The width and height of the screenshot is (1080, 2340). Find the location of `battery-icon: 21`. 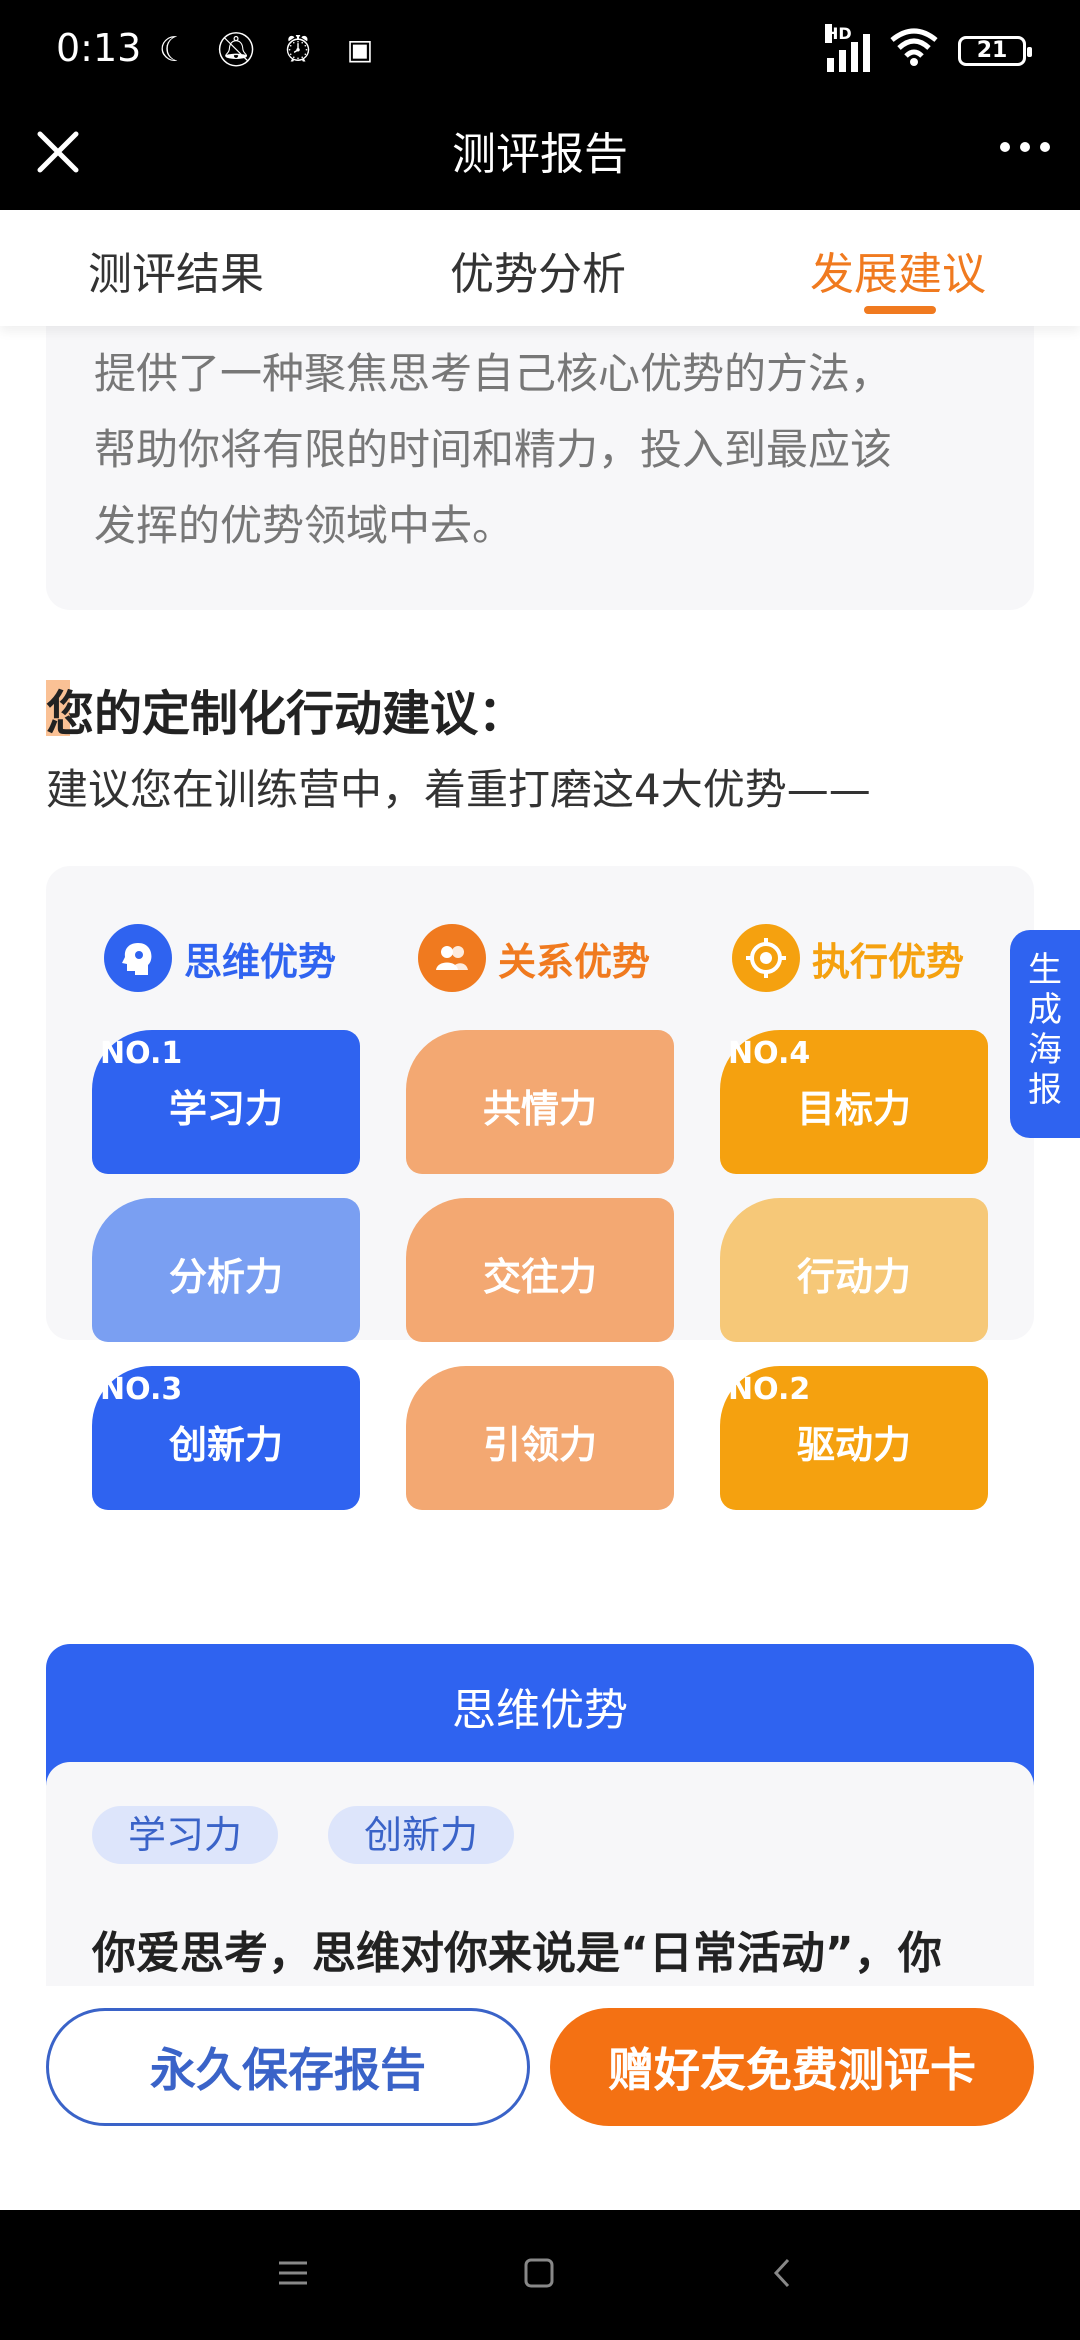

battery-icon: 21 is located at coordinates (995, 50).